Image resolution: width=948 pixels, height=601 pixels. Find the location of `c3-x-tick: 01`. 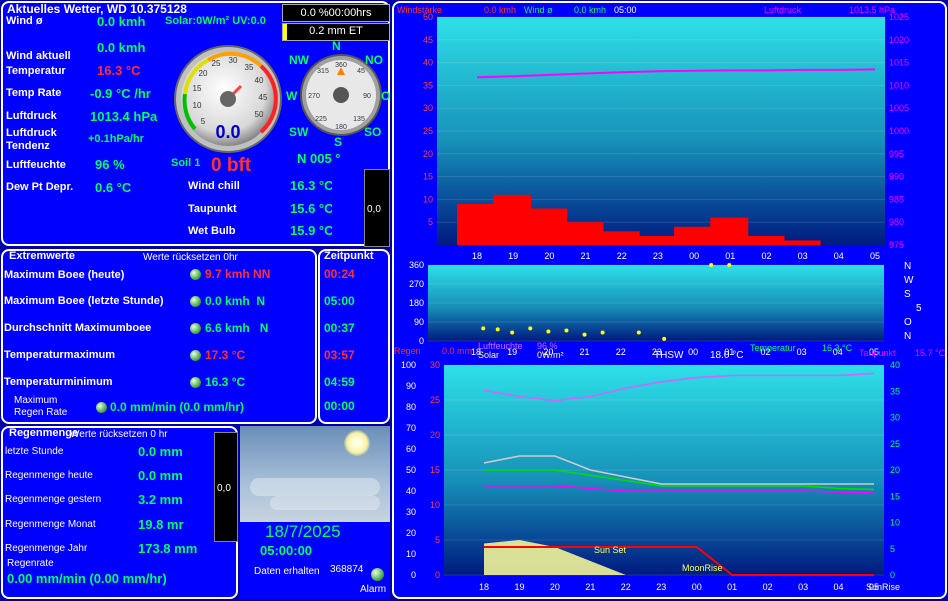

c3-x-tick: 01 is located at coordinates (732, 587).